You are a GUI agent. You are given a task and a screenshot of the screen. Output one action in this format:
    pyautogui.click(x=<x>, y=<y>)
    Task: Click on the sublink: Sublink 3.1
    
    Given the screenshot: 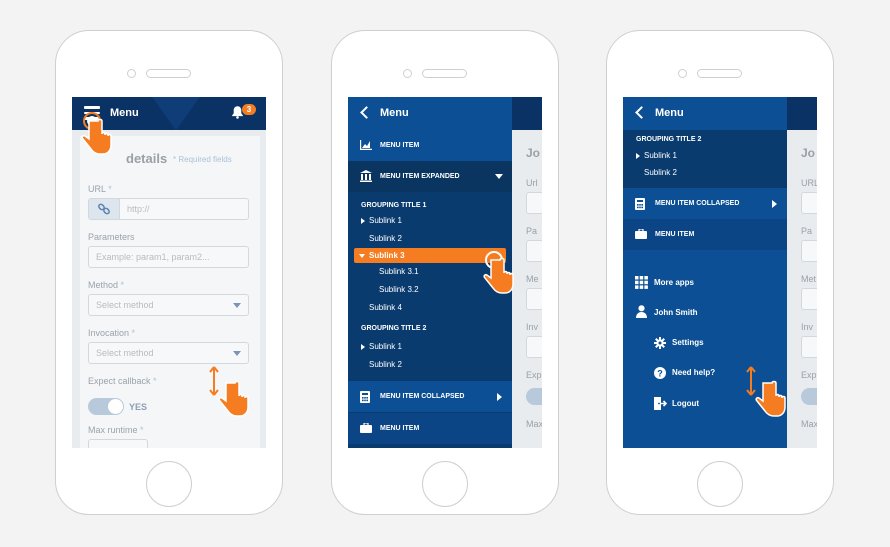 What is the action you would take?
    pyautogui.click(x=399, y=271)
    